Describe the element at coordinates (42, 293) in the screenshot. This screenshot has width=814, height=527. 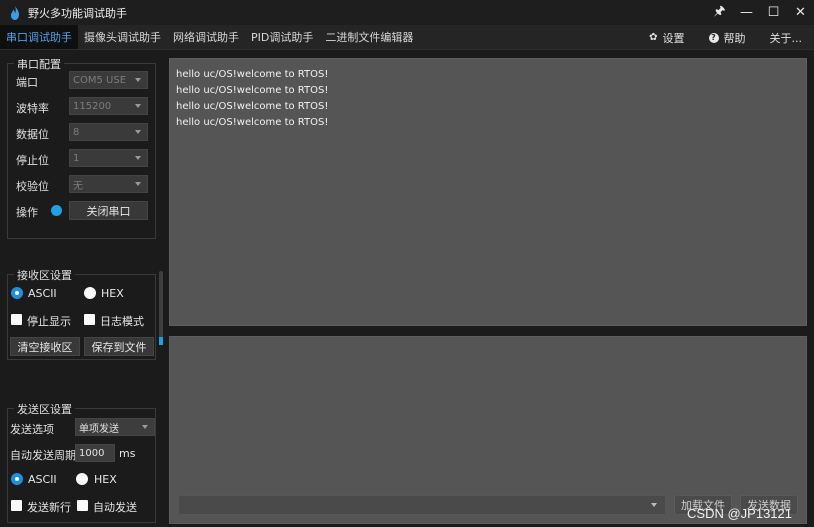
I see `recv-ascii-label: ASCII` at that location.